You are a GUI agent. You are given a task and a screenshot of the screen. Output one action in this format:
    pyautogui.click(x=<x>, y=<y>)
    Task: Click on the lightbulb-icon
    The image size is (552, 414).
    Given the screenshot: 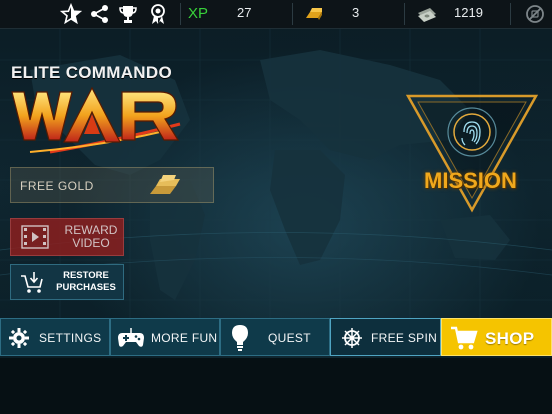 What is the action you would take?
    pyautogui.click(x=240, y=340)
    